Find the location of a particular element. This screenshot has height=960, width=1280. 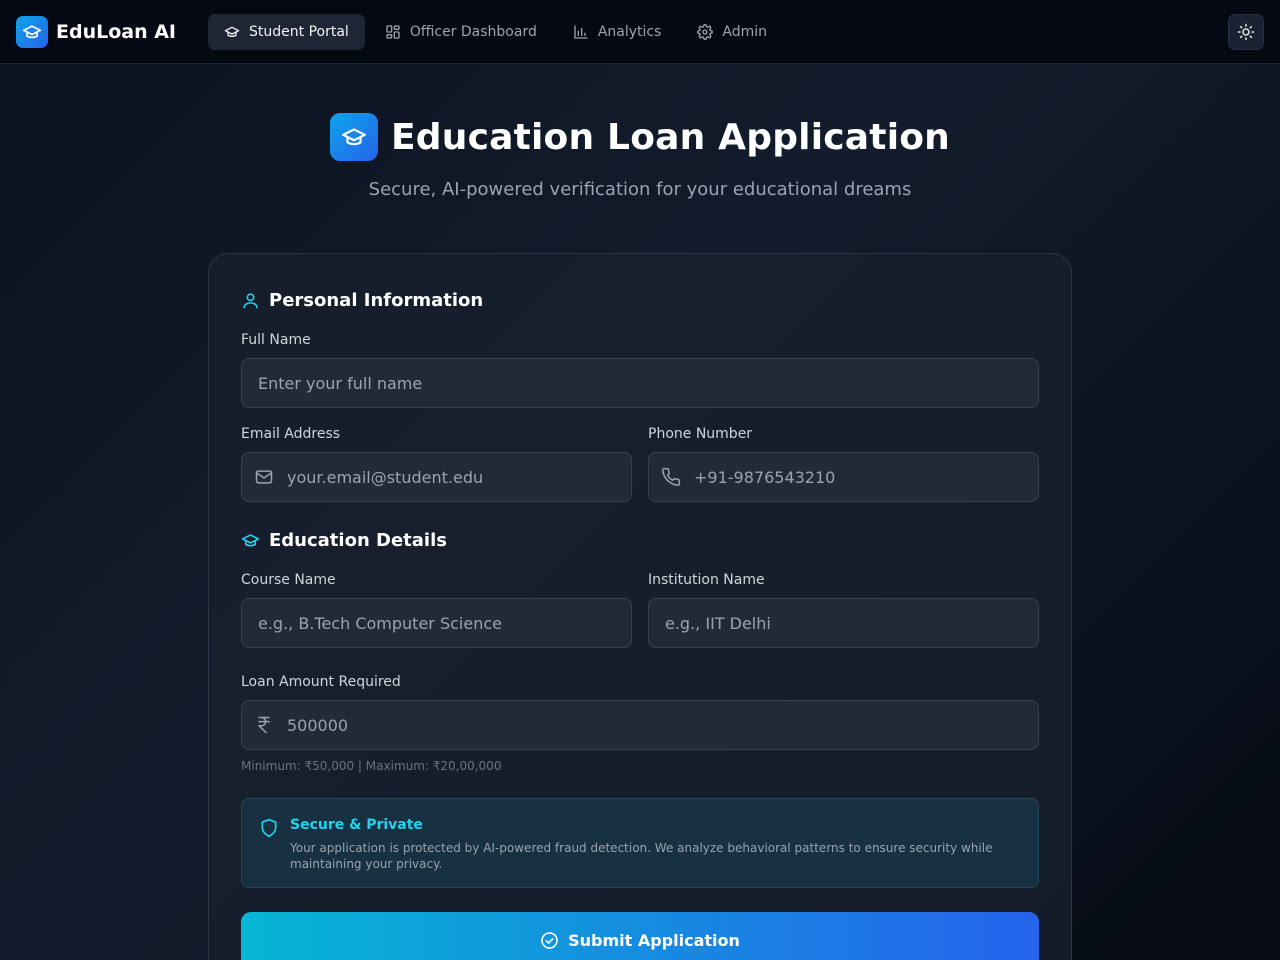

gear-icon is located at coordinates (705, 31).